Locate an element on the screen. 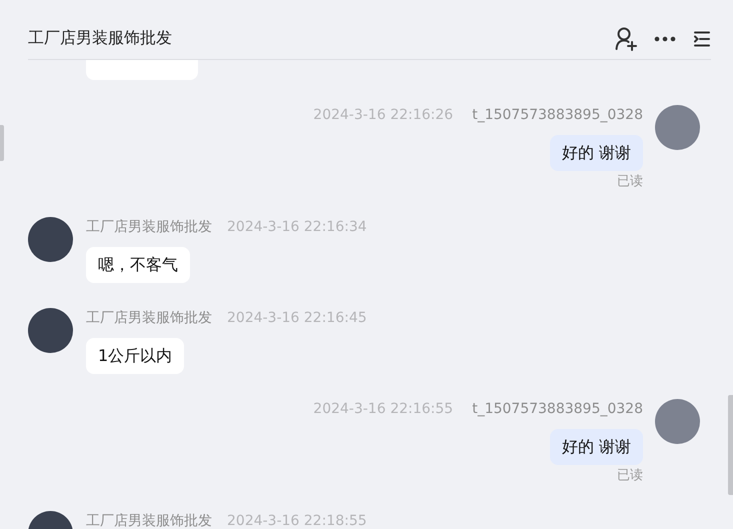 This screenshot has height=529, width=733. message-time: 2024-3-16 22:16:26 is located at coordinates (383, 115).